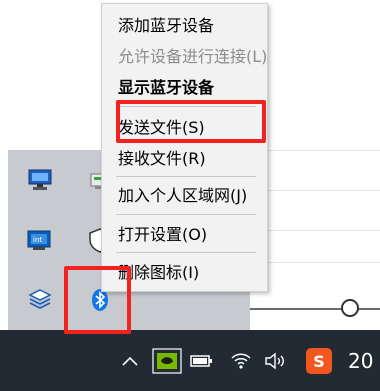 Image resolution: width=380 pixels, height=391 pixels. What do you see at coordinates (183, 195) in the screenshot?
I see `menu-label: 加入个人区域网(J)` at bounding box center [183, 195].